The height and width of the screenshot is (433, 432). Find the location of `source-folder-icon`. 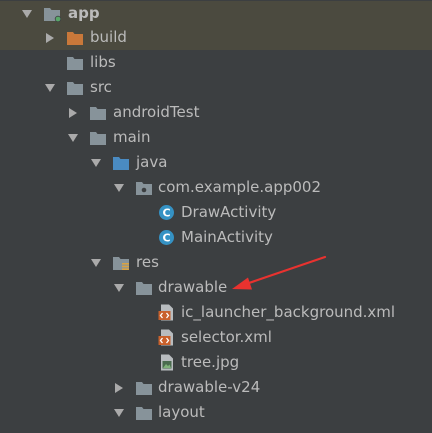

source-folder-icon is located at coordinates (121, 163).